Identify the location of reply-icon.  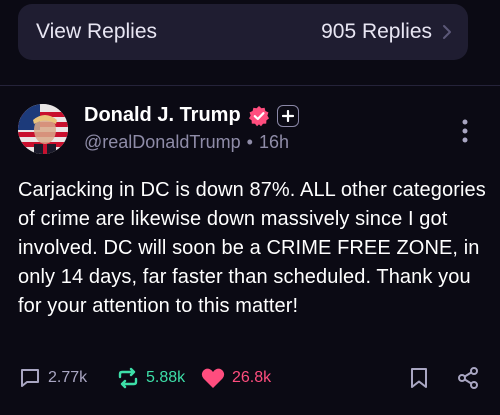
(30, 378).